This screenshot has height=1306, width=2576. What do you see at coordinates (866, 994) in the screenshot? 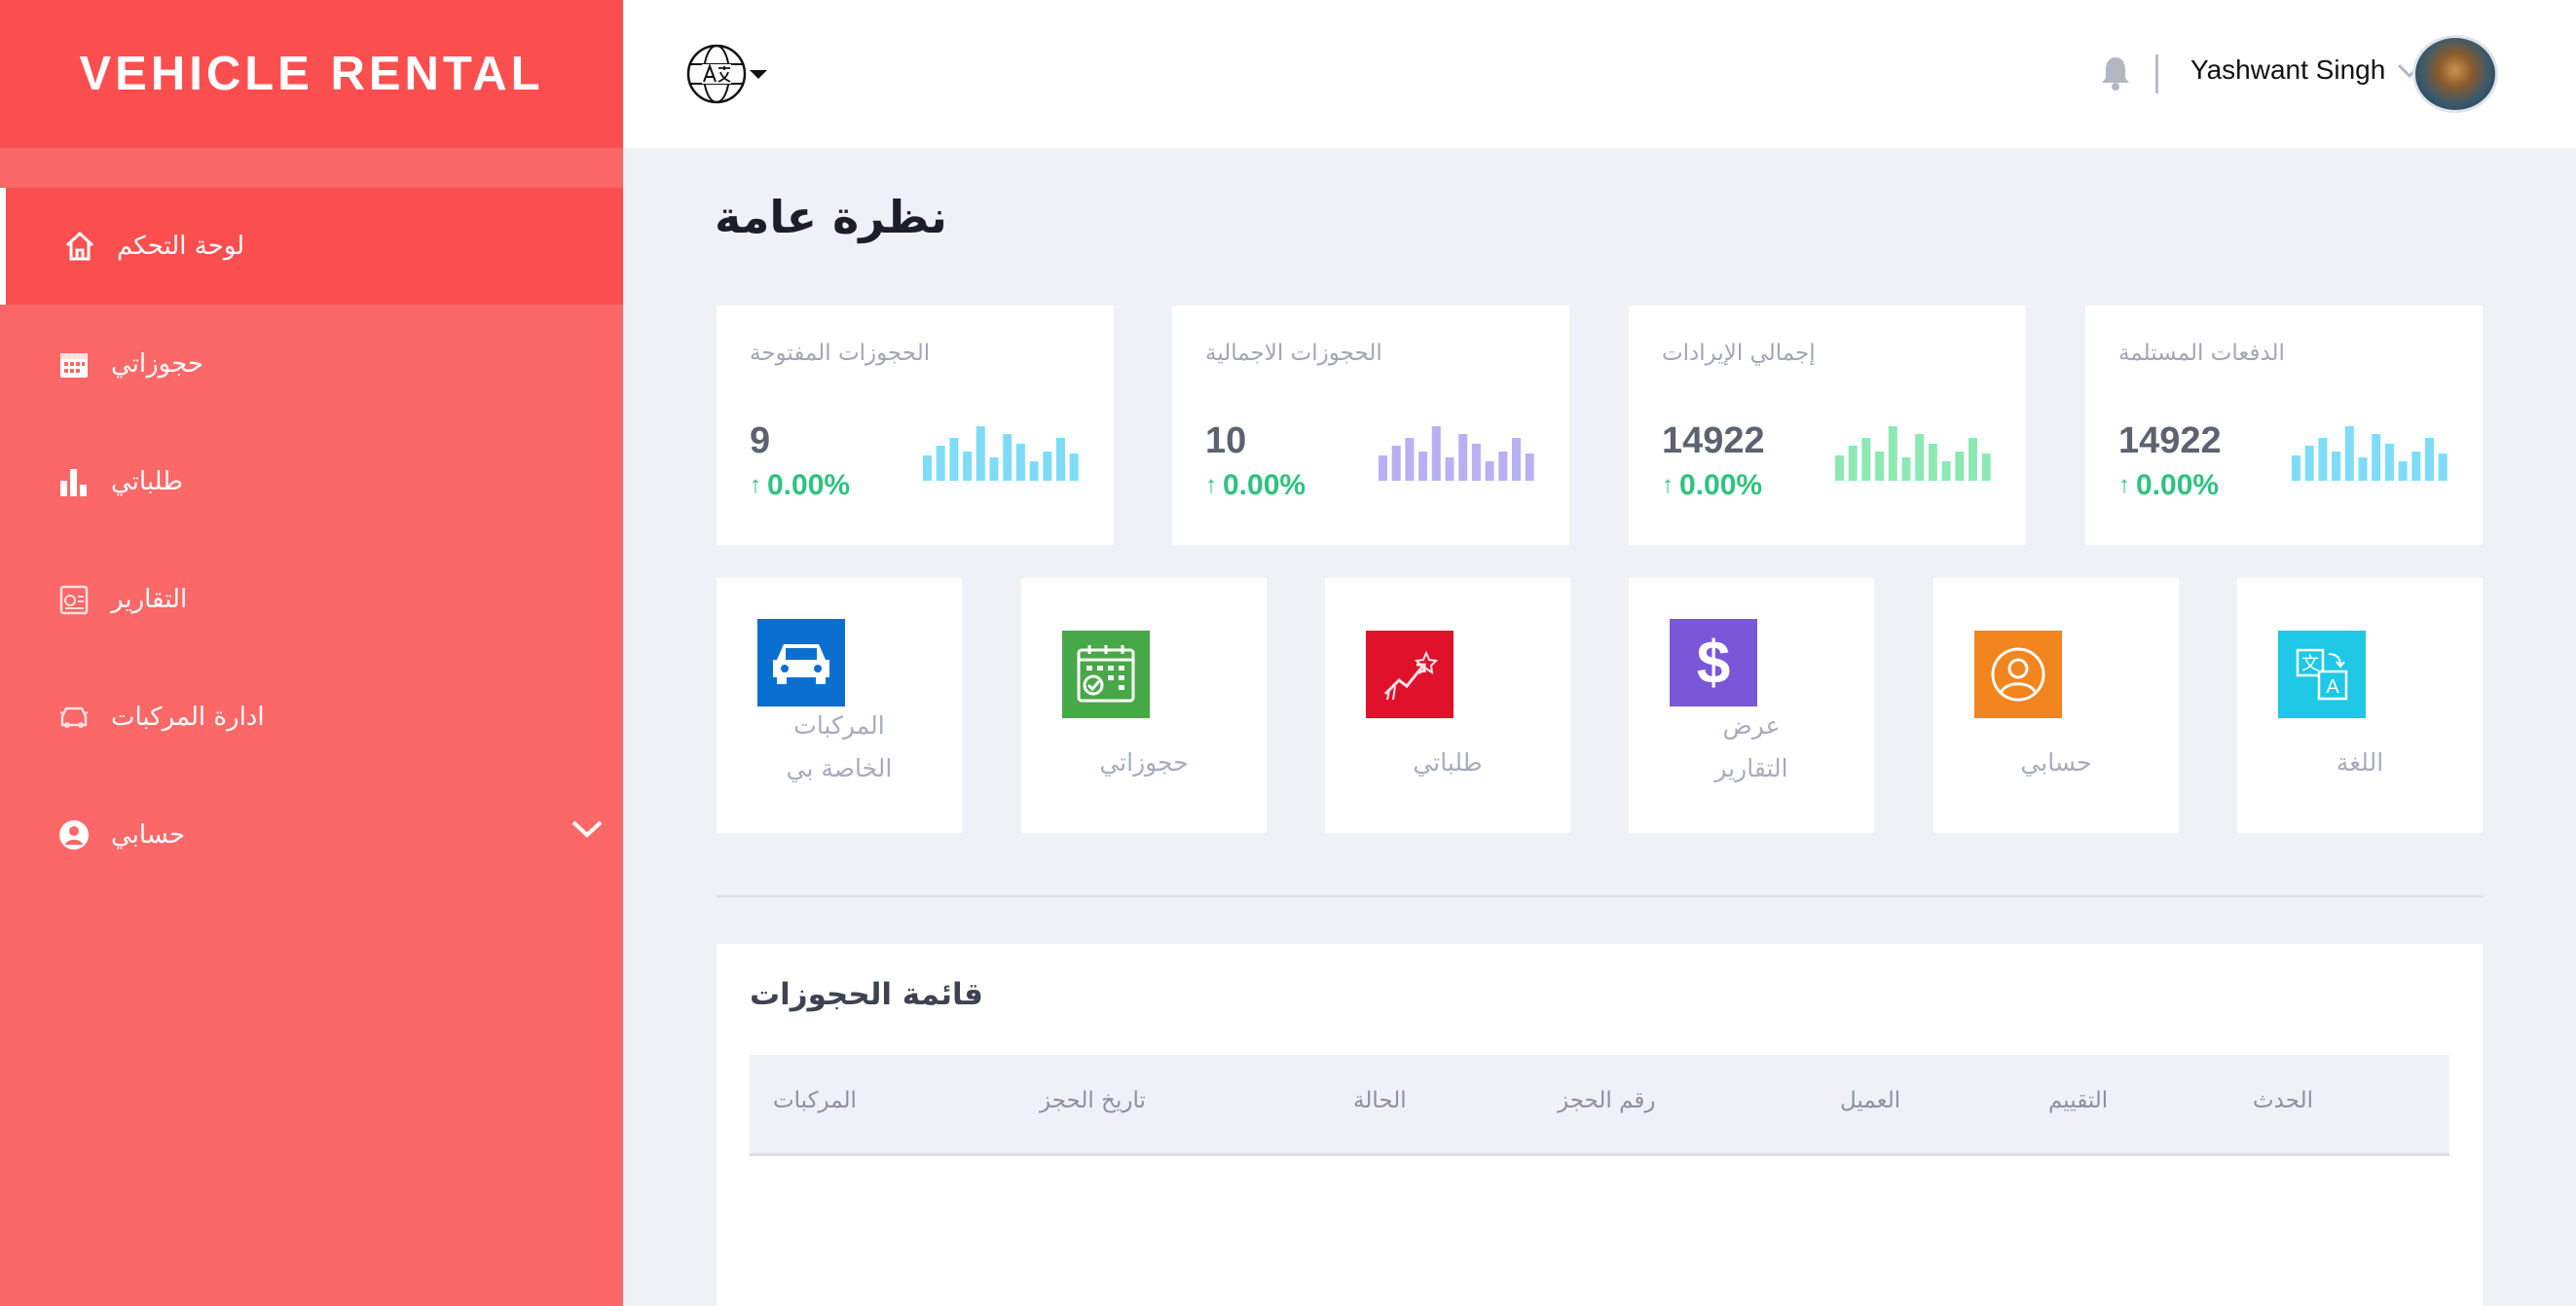
I see `table-title: قائمة الحجوزات` at bounding box center [866, 994].